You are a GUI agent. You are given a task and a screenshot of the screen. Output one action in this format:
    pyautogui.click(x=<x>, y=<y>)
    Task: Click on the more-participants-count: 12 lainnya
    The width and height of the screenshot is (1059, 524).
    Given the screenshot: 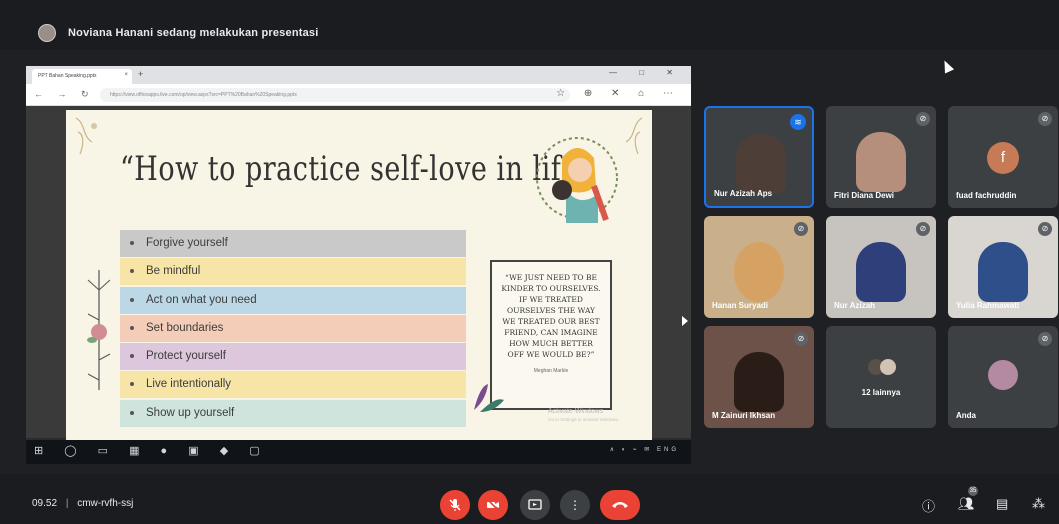 What is the action you would take?
    pyautogui.click(x=881, y=392)
    